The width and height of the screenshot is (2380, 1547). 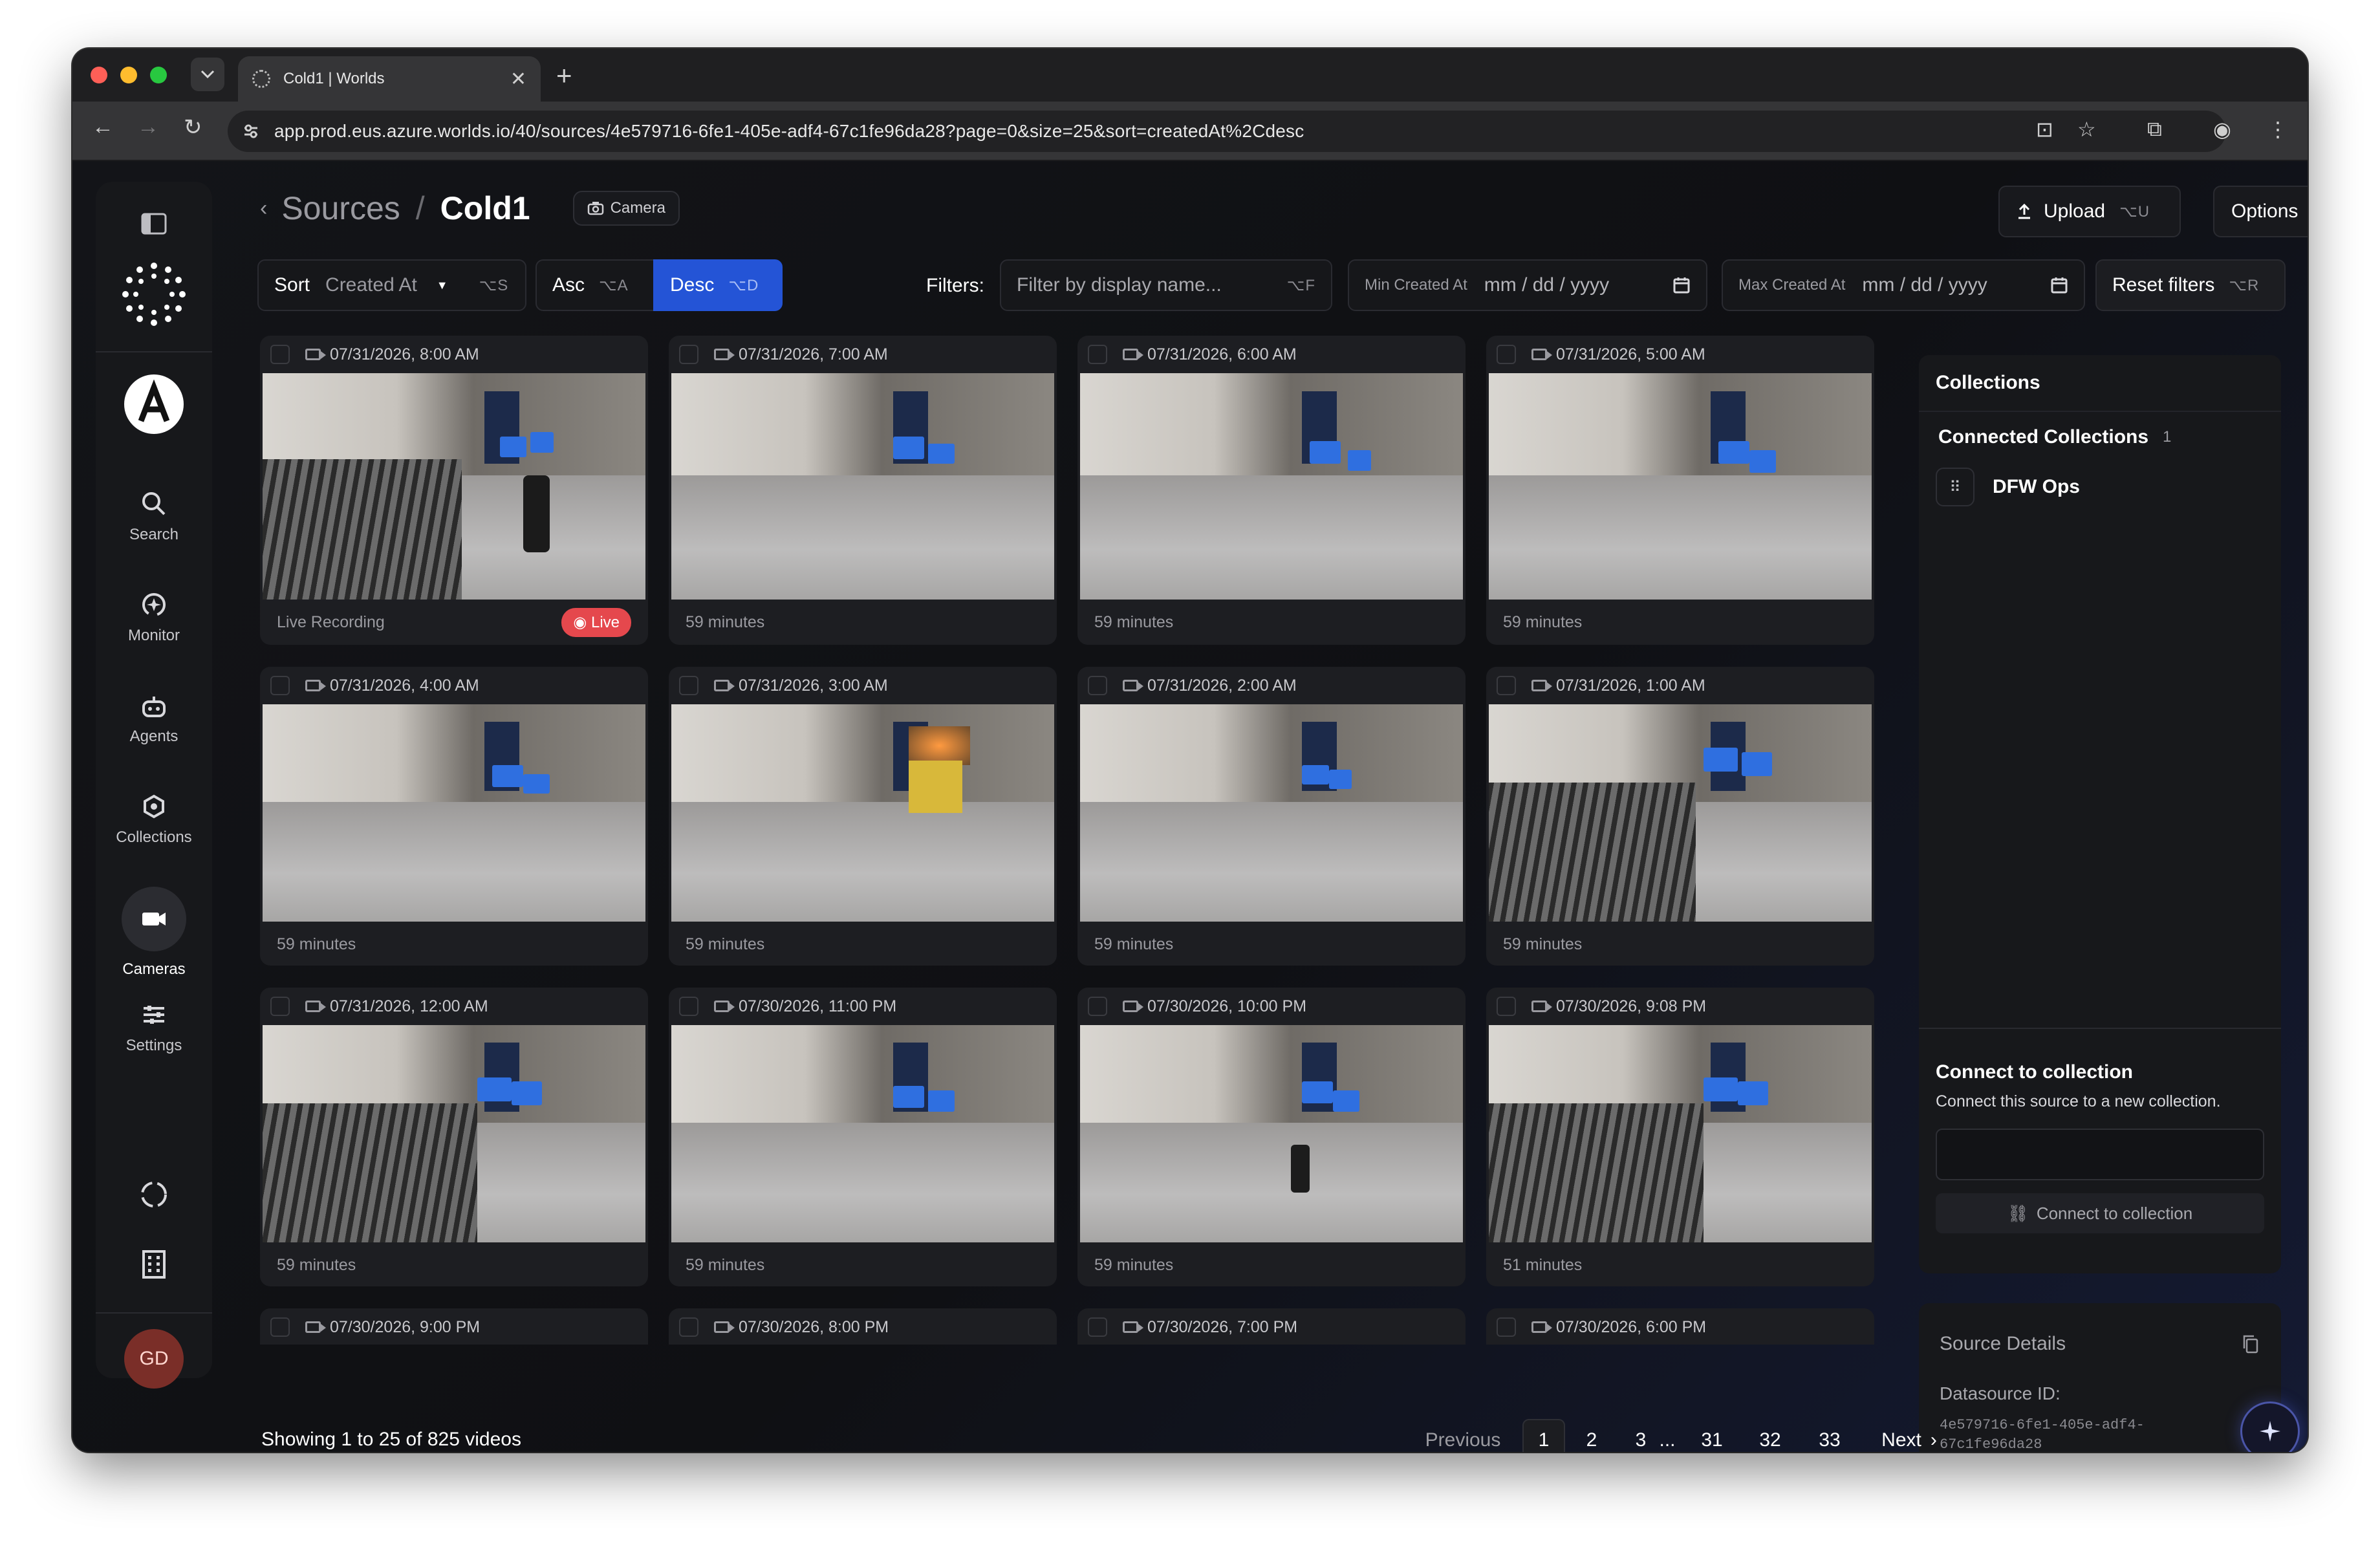 I want to click on video-card: 07/30/2026, 9:08 PM 51 minutes, so click(x=1680, y=1137).